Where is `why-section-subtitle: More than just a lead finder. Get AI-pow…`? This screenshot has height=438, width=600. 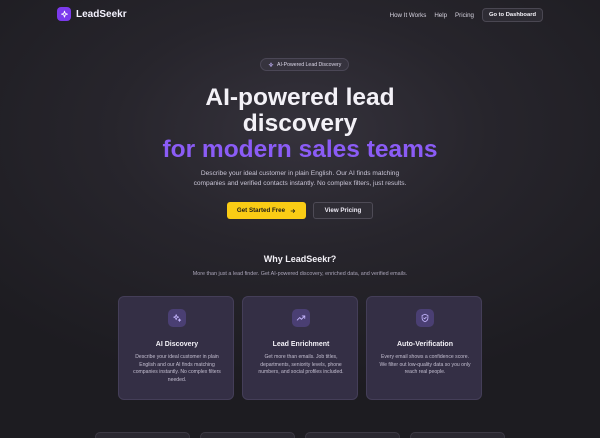 why-section-subtitle: More than just a lead finder. Get AI-pow… is located at coordinates (300, 274).